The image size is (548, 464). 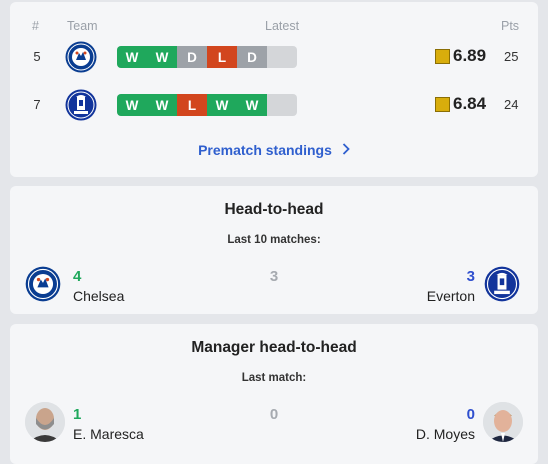 What do you see at coordinates (470, 55) in the screenshot?
I see `team-rating: 6.89` at bounding box center [470, 55].